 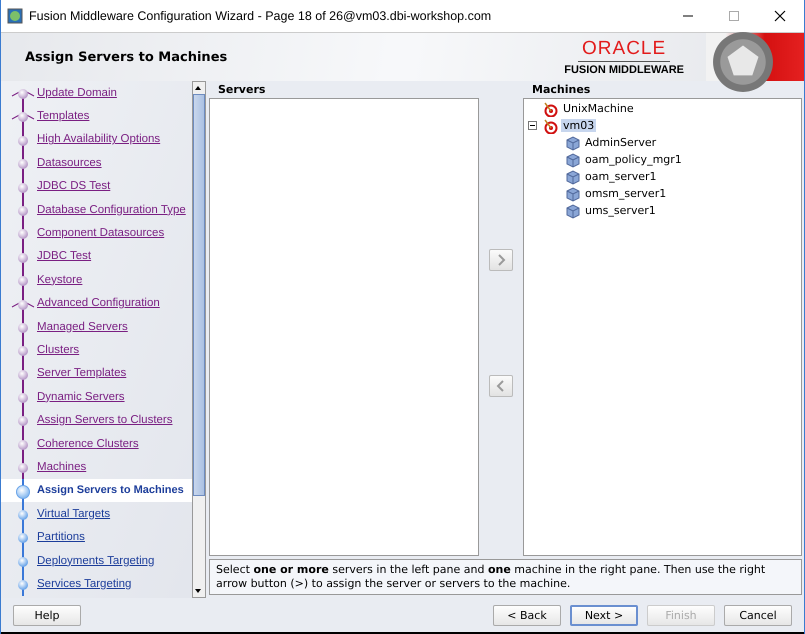 What do you see at coordinates (126, 57) in the screenshot?
I see `page-title: Assign Servers to Machines` at bounding box center [126, 57].